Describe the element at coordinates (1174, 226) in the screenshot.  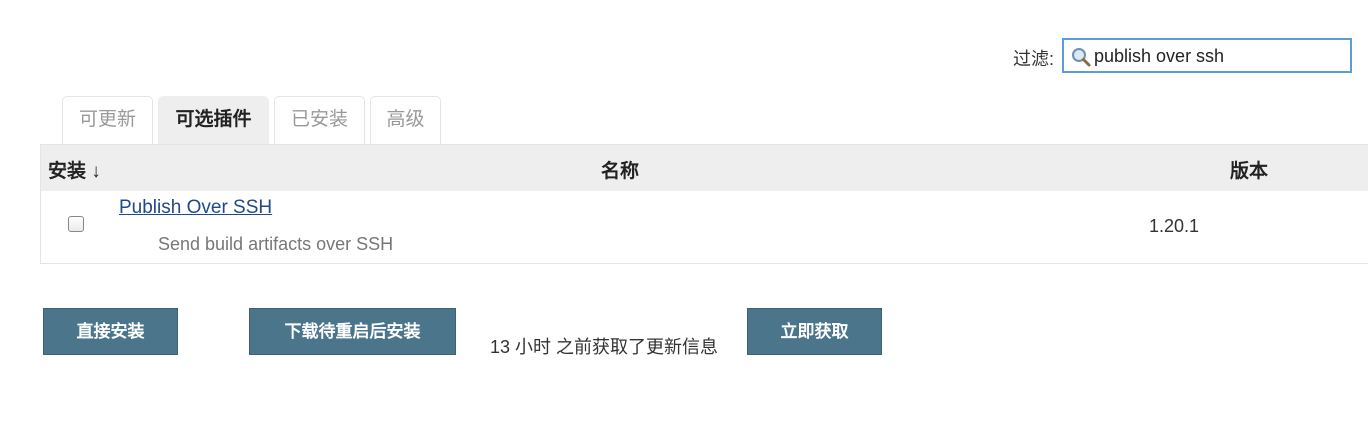
I see `plugin-version: 1.20.1` at that location.